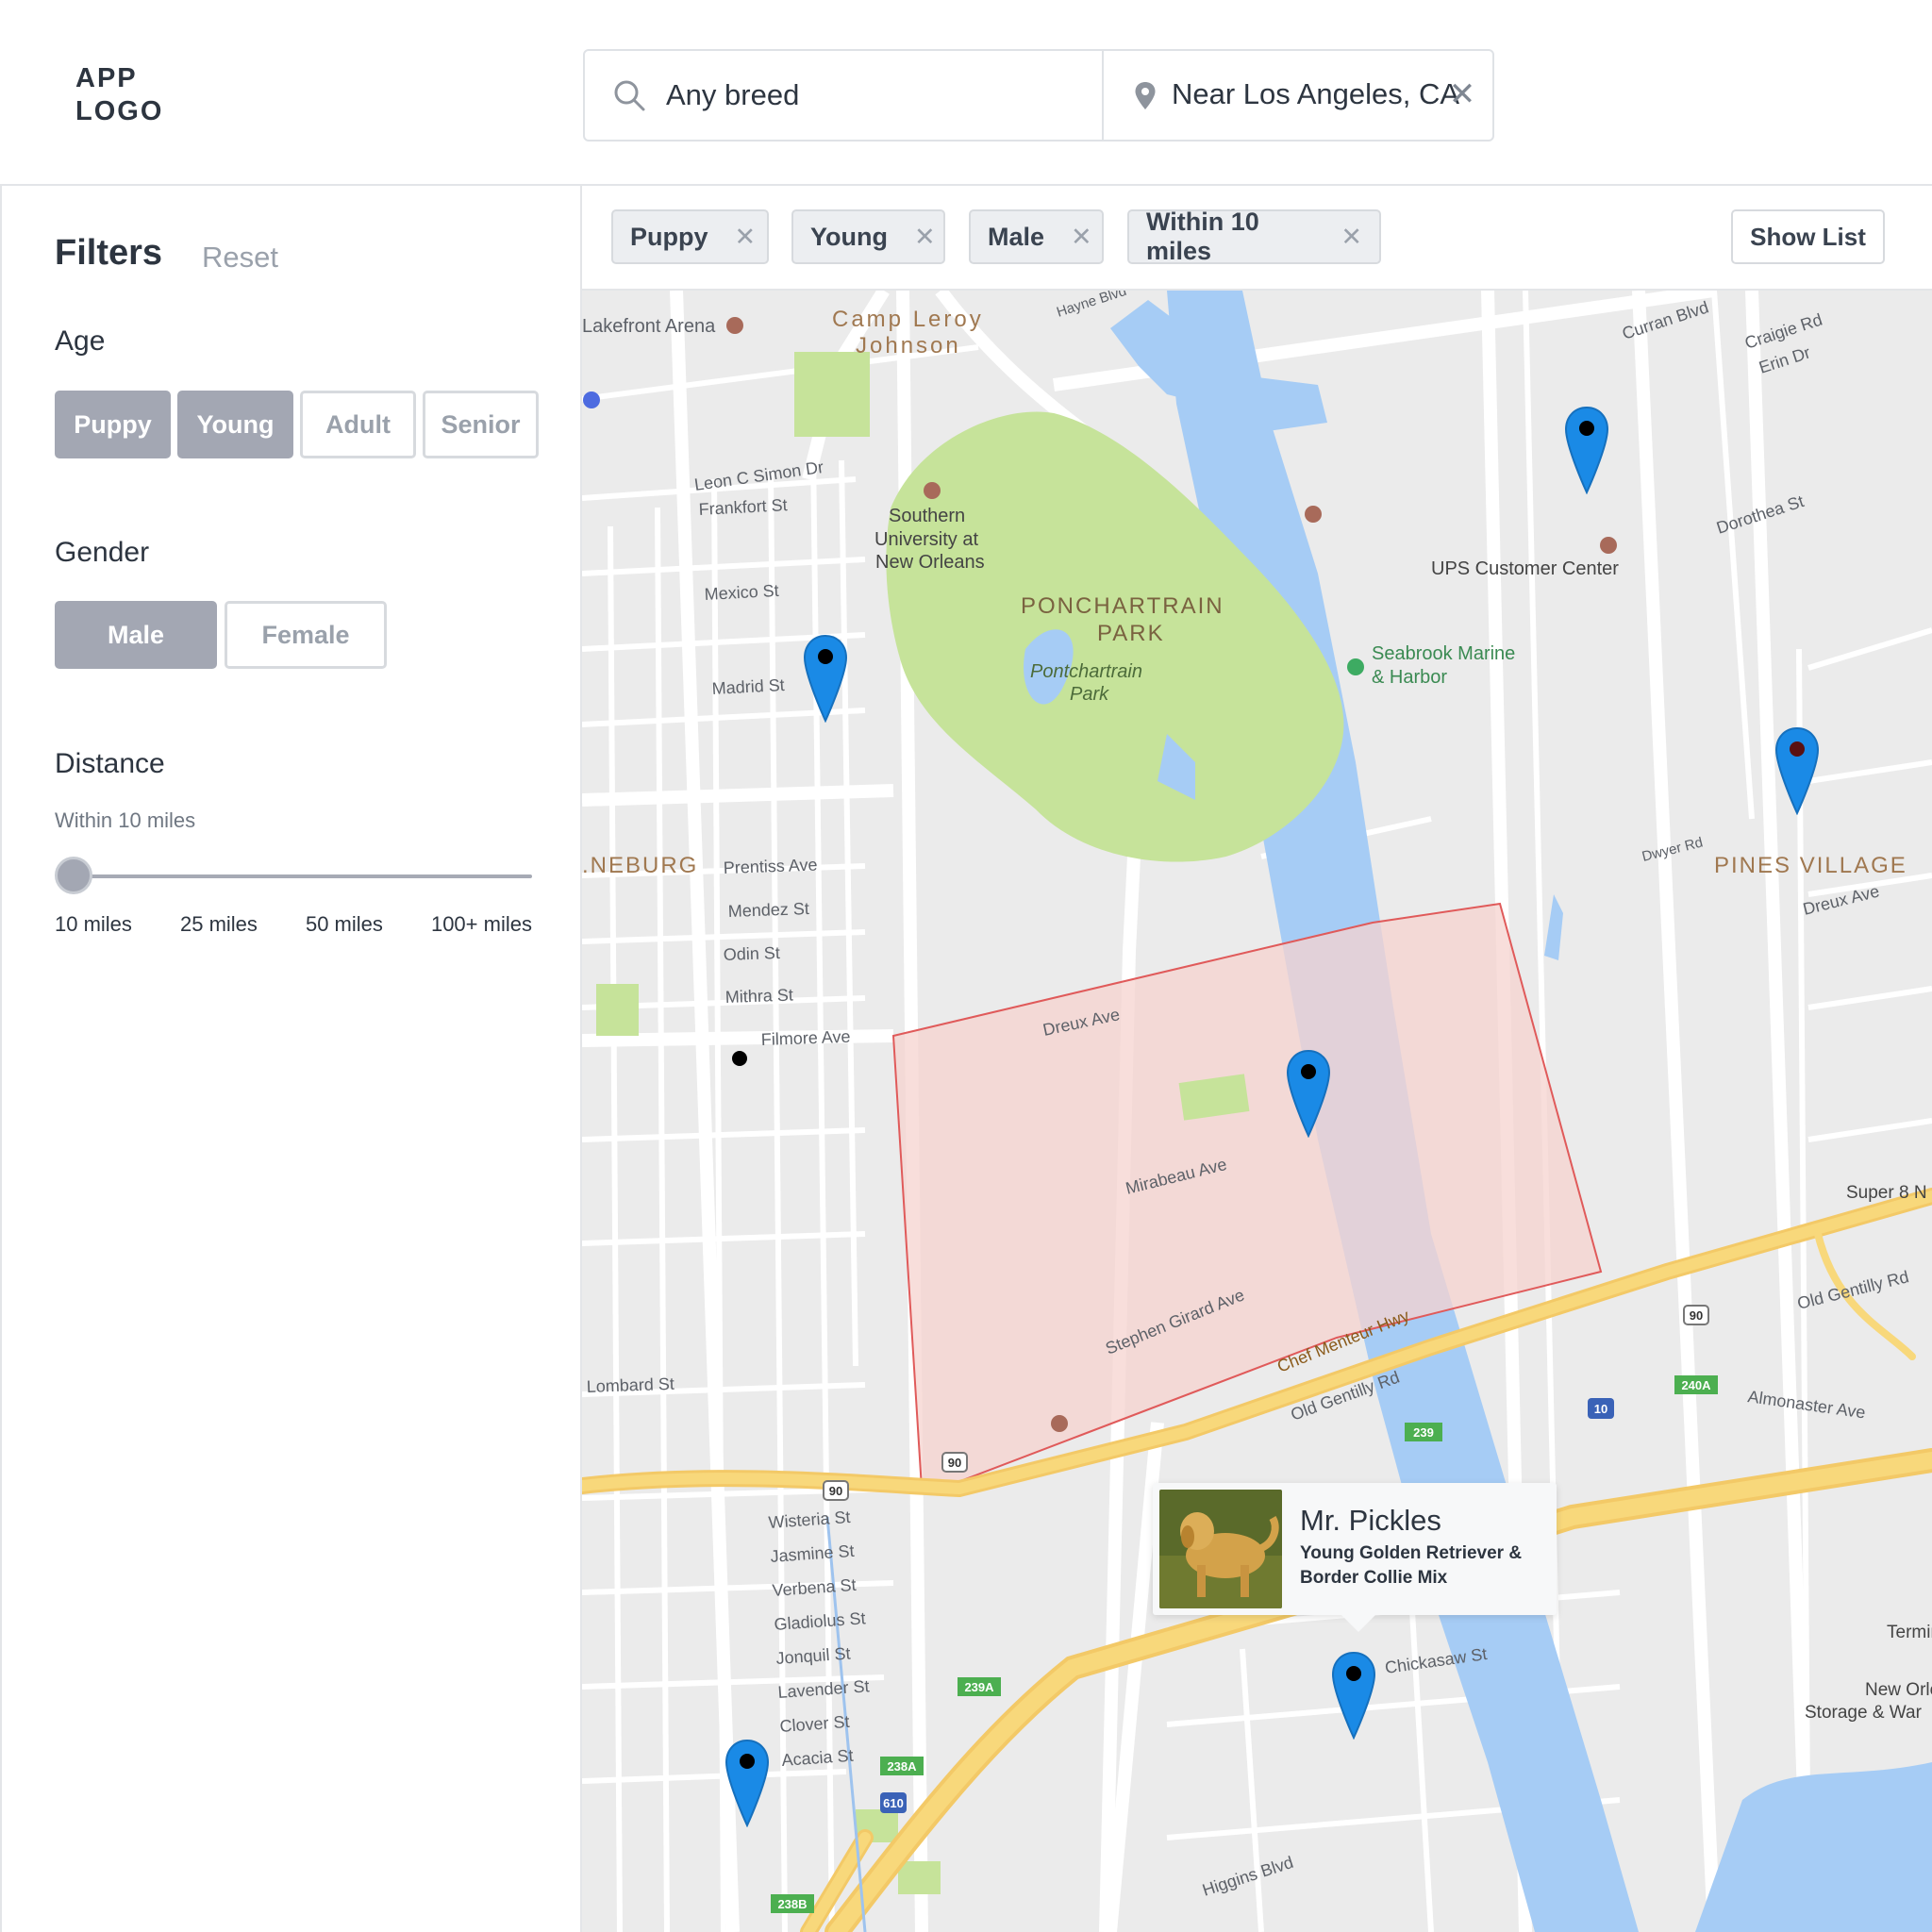 Image resolution: width=1932 pixels, height=1932 pixels. Describe the element at coordinates (358, 424) in the screenshot. I see `age-adult-button: Adult` at that location.